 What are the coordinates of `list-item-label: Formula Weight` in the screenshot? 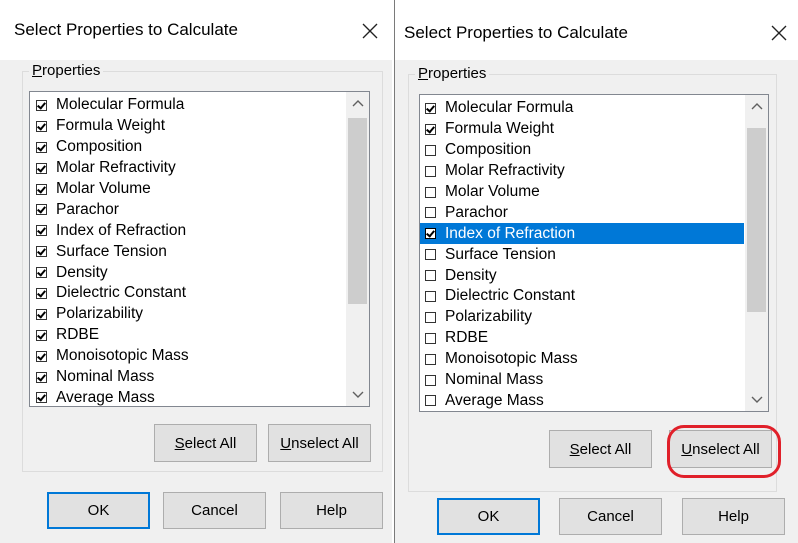 It's located at (111, 126).